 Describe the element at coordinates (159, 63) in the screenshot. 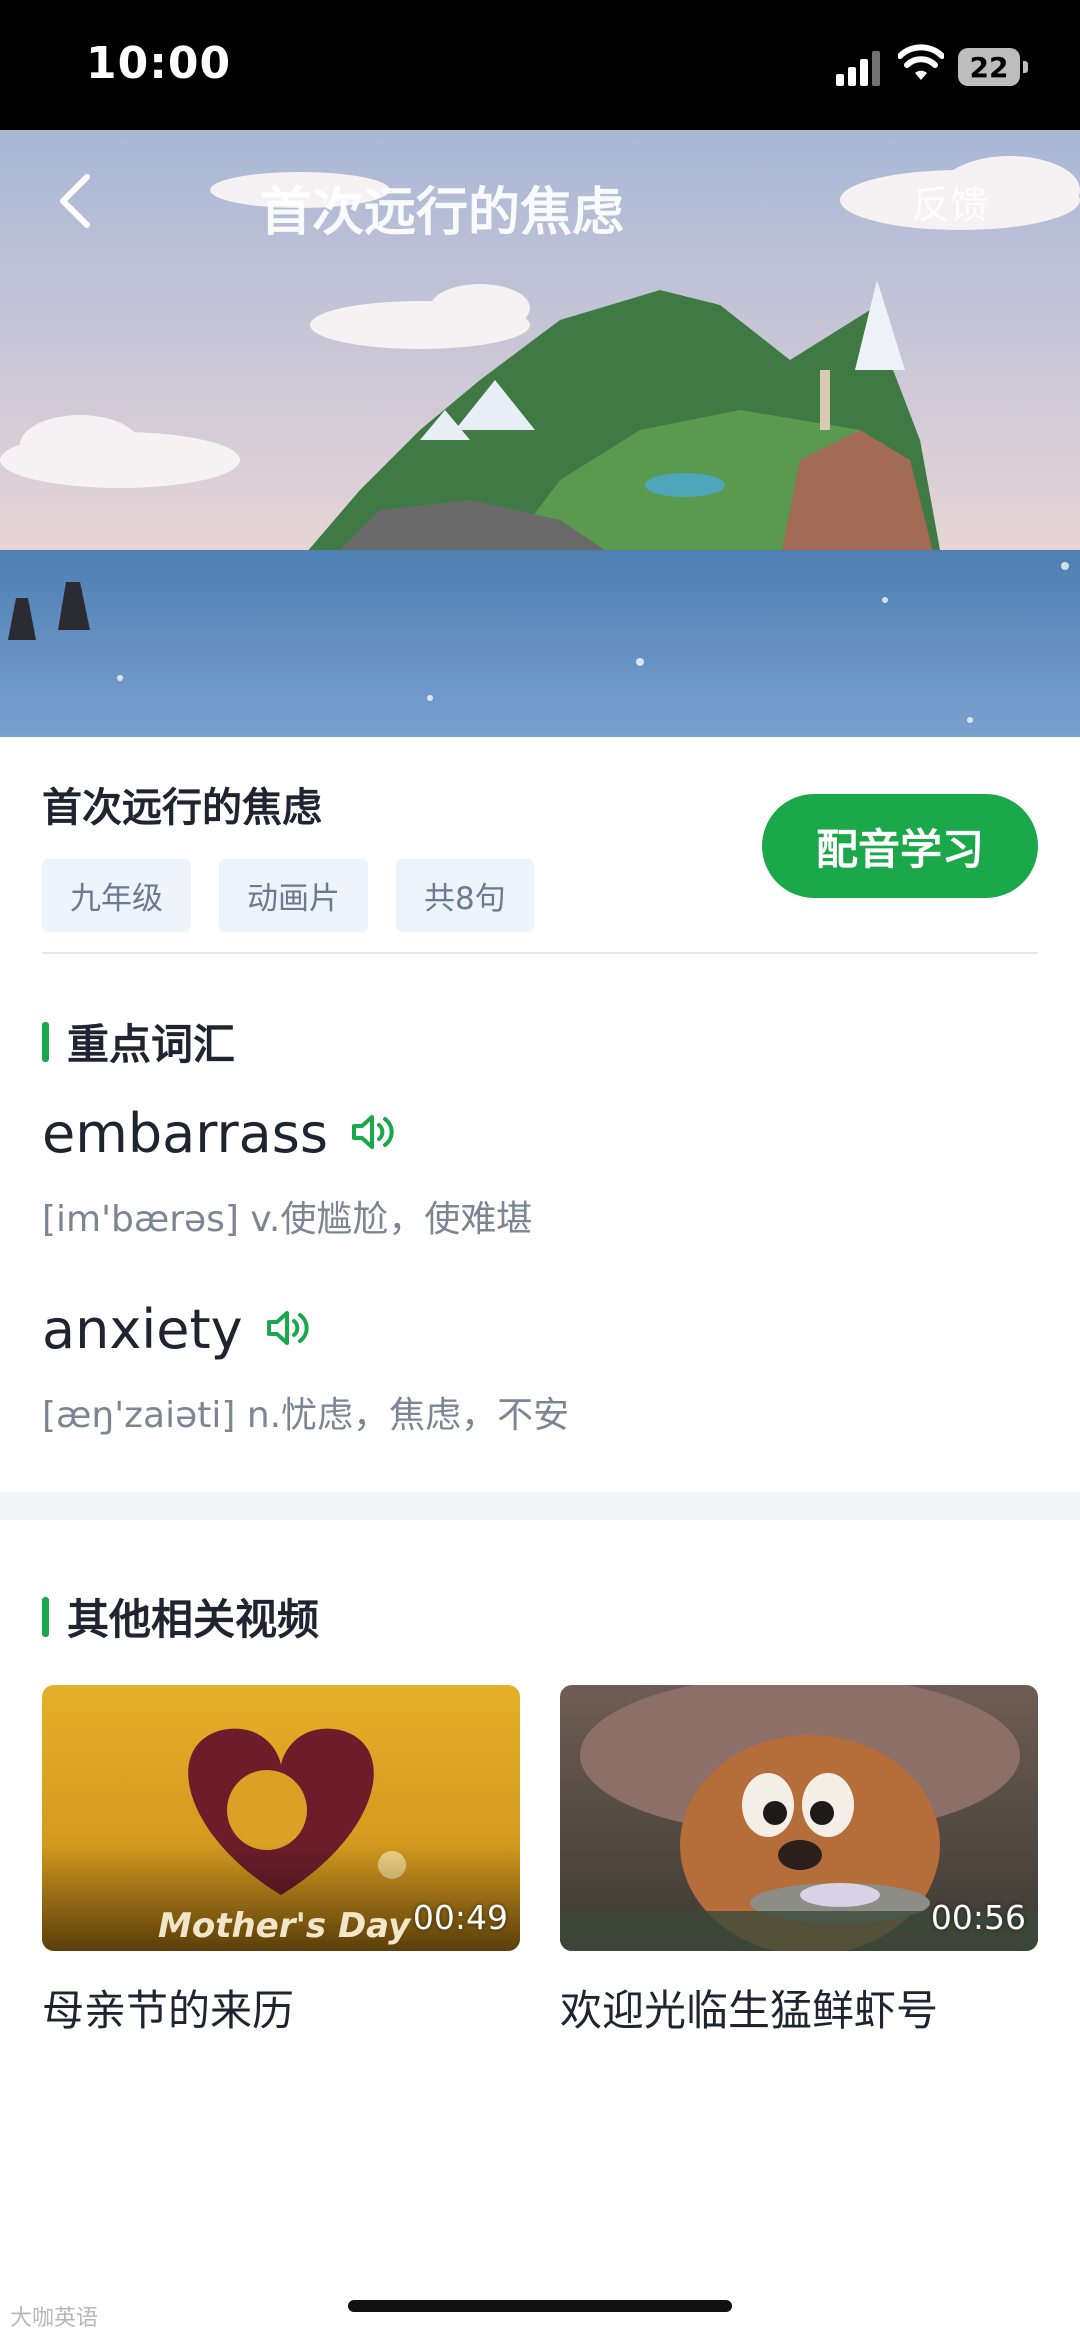

I see `status-time: 10:00` at that location.